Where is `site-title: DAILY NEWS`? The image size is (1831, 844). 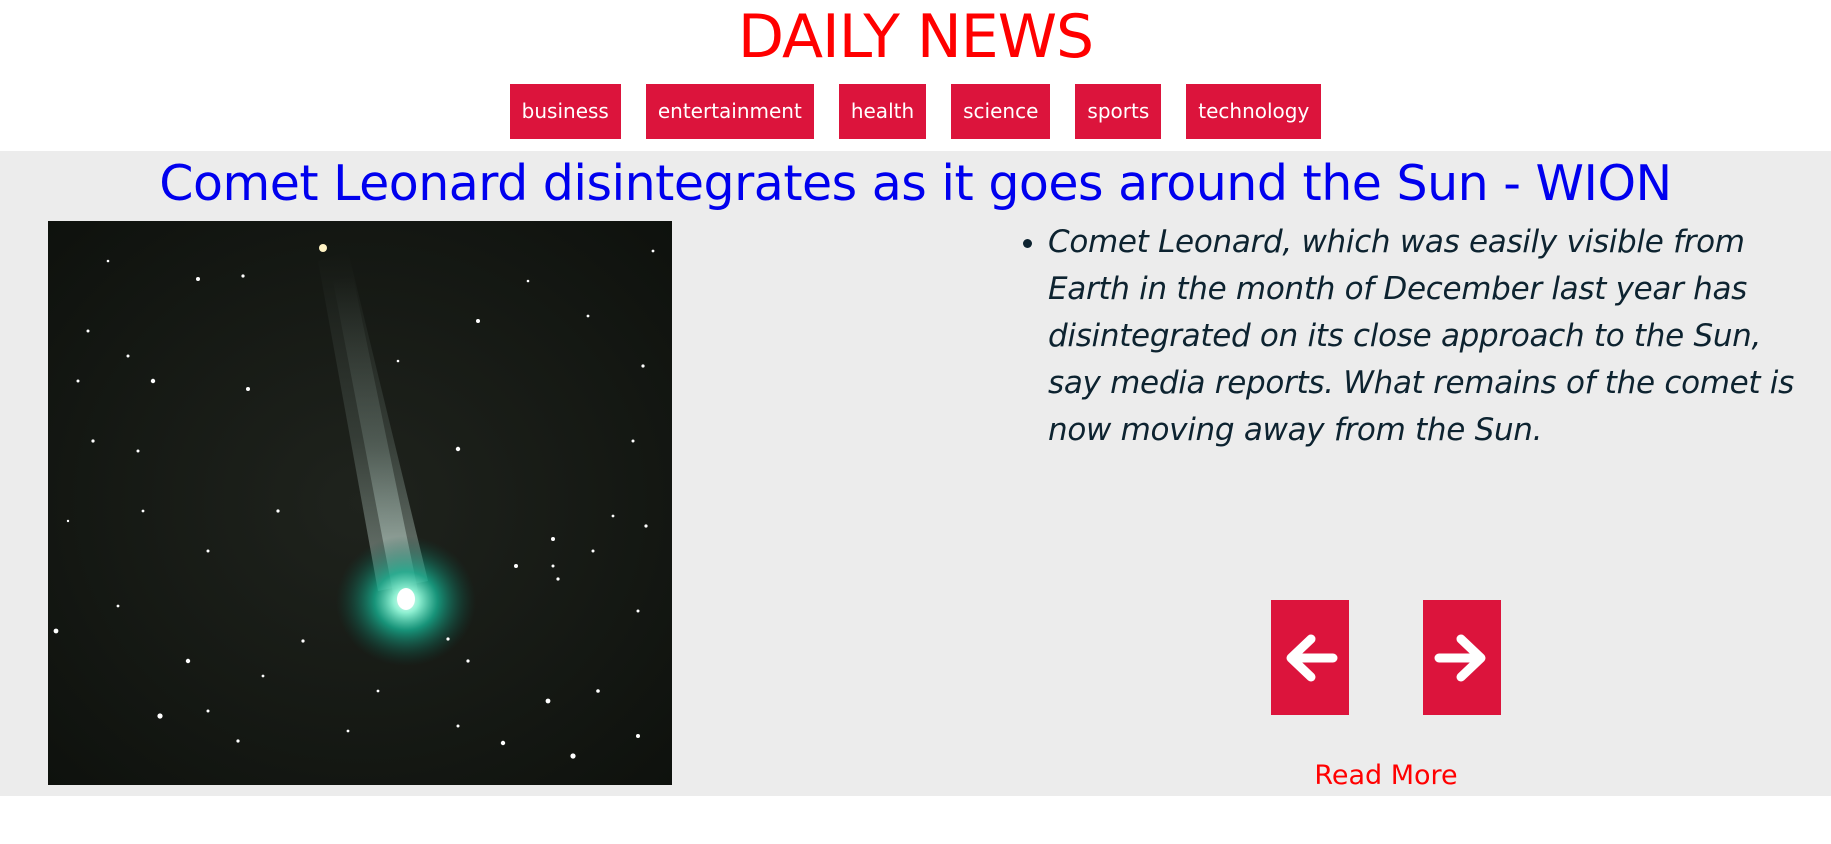 site-title: DAILY NEWS is located at coordinates (915, 37).